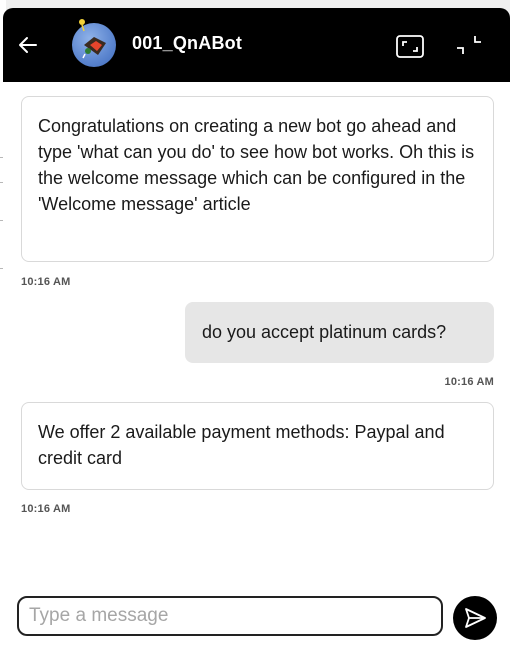 This screenshot has height=646, width=510. I want to click on minimize-button, so click(469, 47).